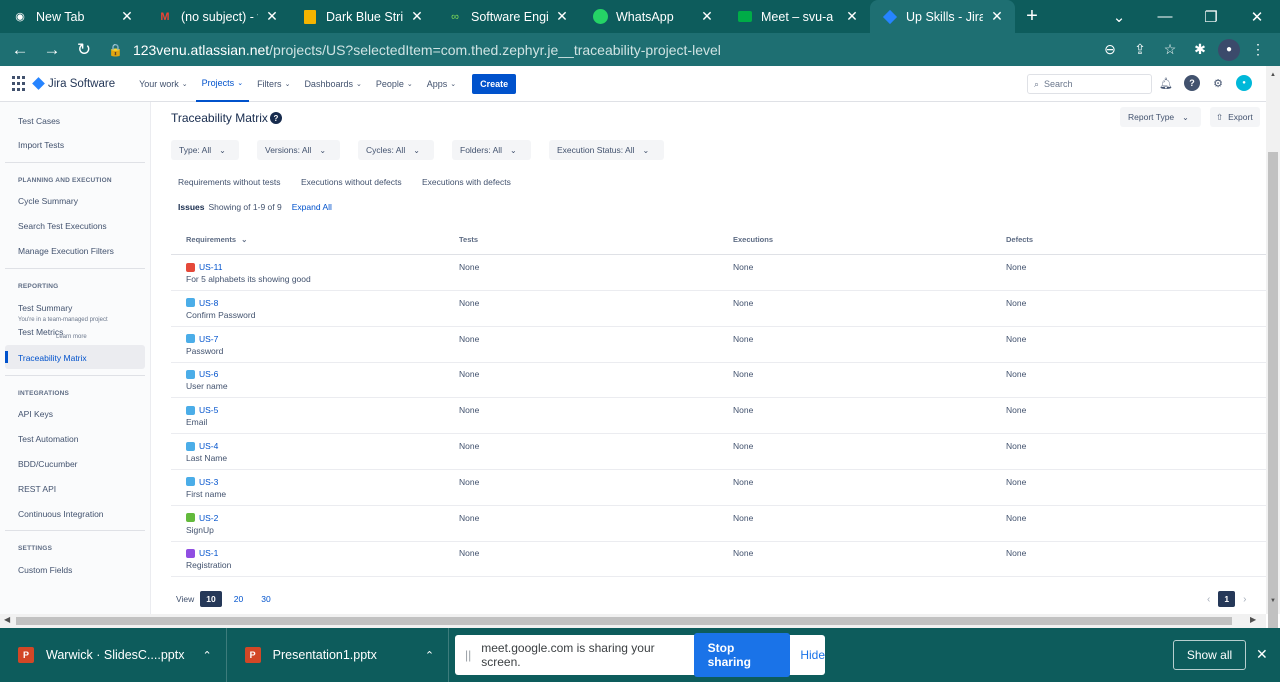  I want to click on issue-key-link: US-8, so click(202, 303).